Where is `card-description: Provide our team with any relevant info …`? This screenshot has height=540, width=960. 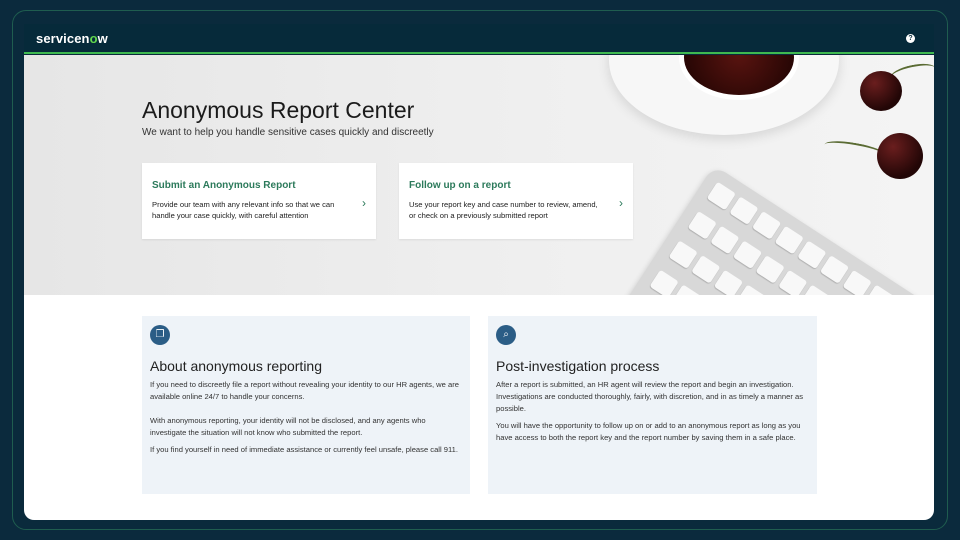
card-description: Provide our team with any relevant info … is located at coordinates (243, 210).